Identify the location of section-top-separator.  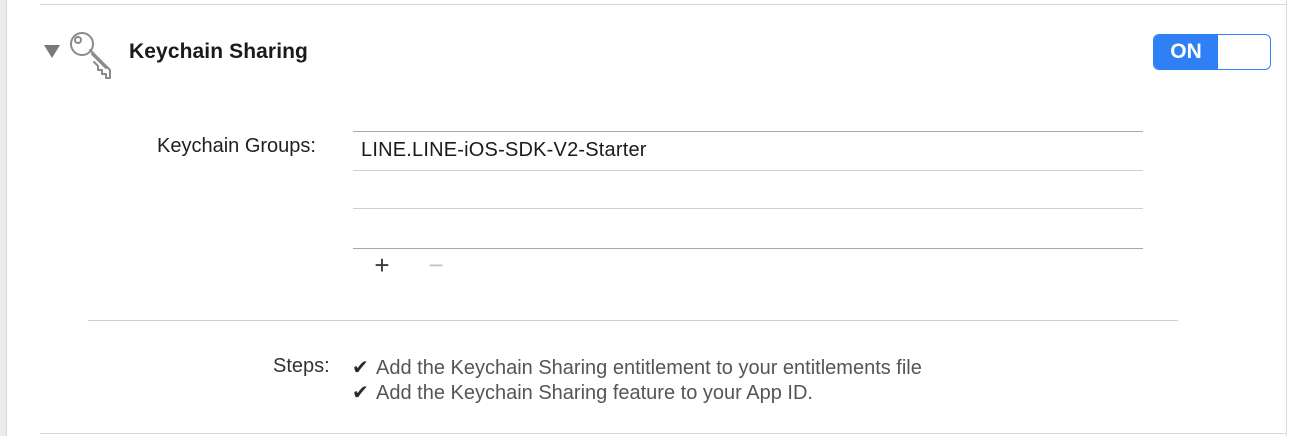
(663, 4).